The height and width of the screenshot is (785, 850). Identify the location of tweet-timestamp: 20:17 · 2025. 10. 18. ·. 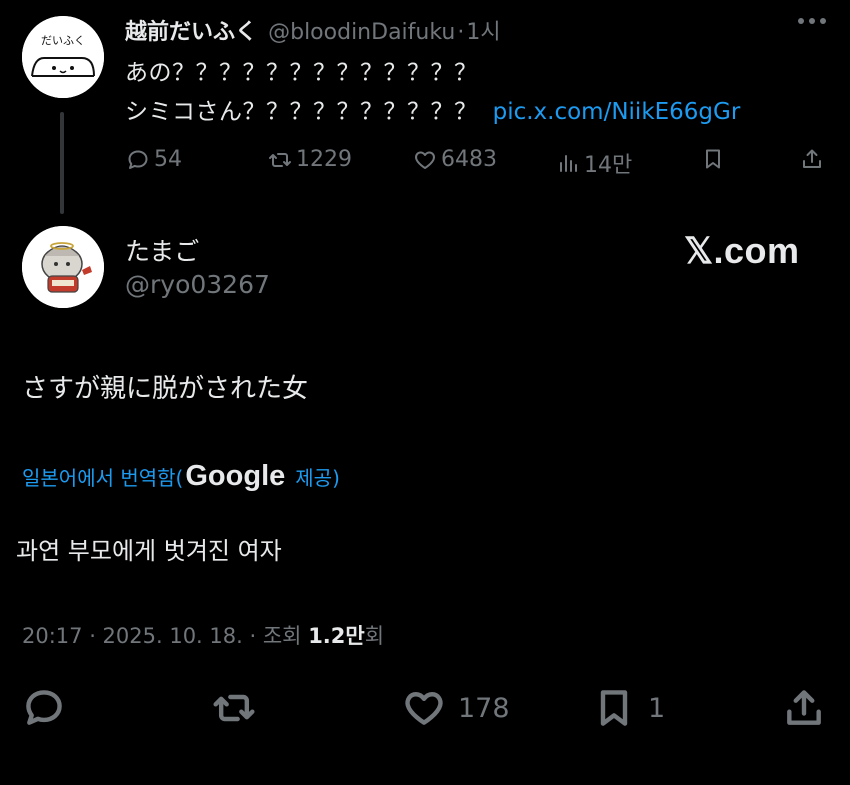
(139, 636).